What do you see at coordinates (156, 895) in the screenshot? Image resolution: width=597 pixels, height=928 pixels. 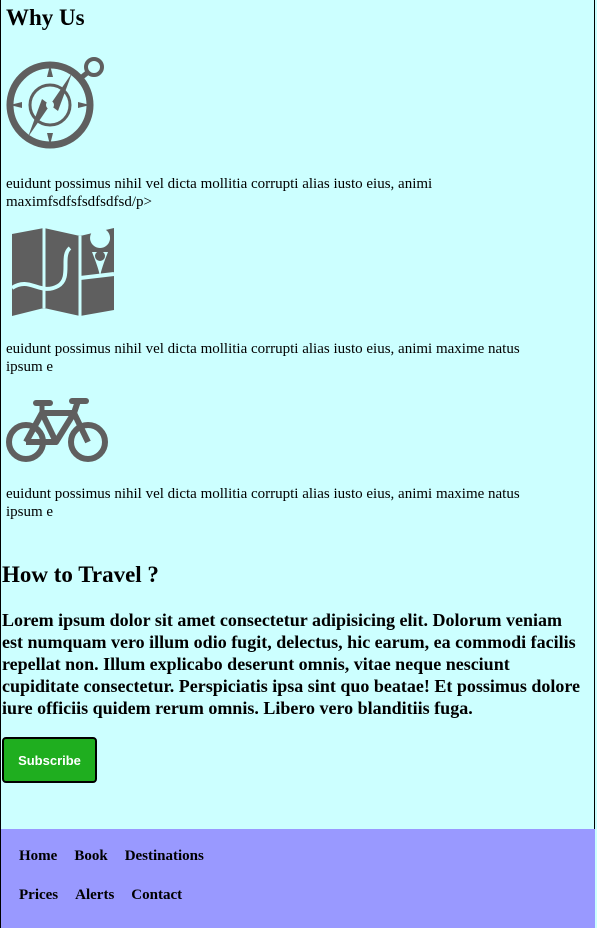 I see `nav-contact-link: Contact` at bounding box center [156, 895].